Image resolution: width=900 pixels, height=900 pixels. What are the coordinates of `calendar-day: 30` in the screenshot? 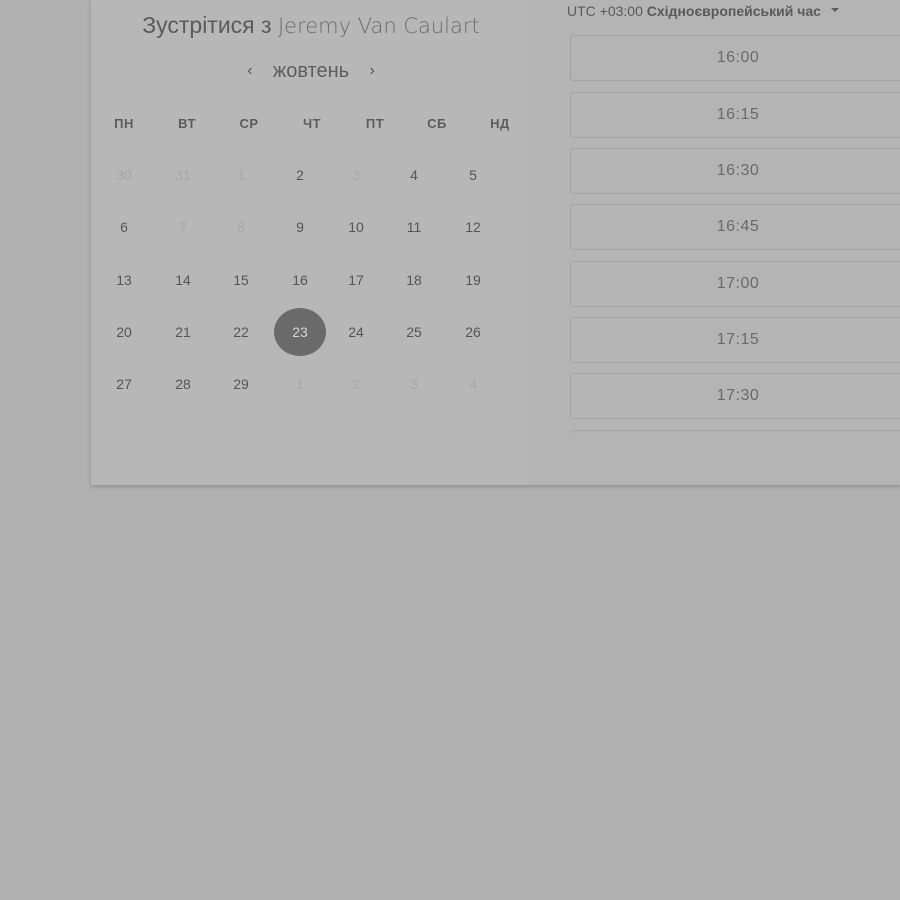 It's located at (124, 175).